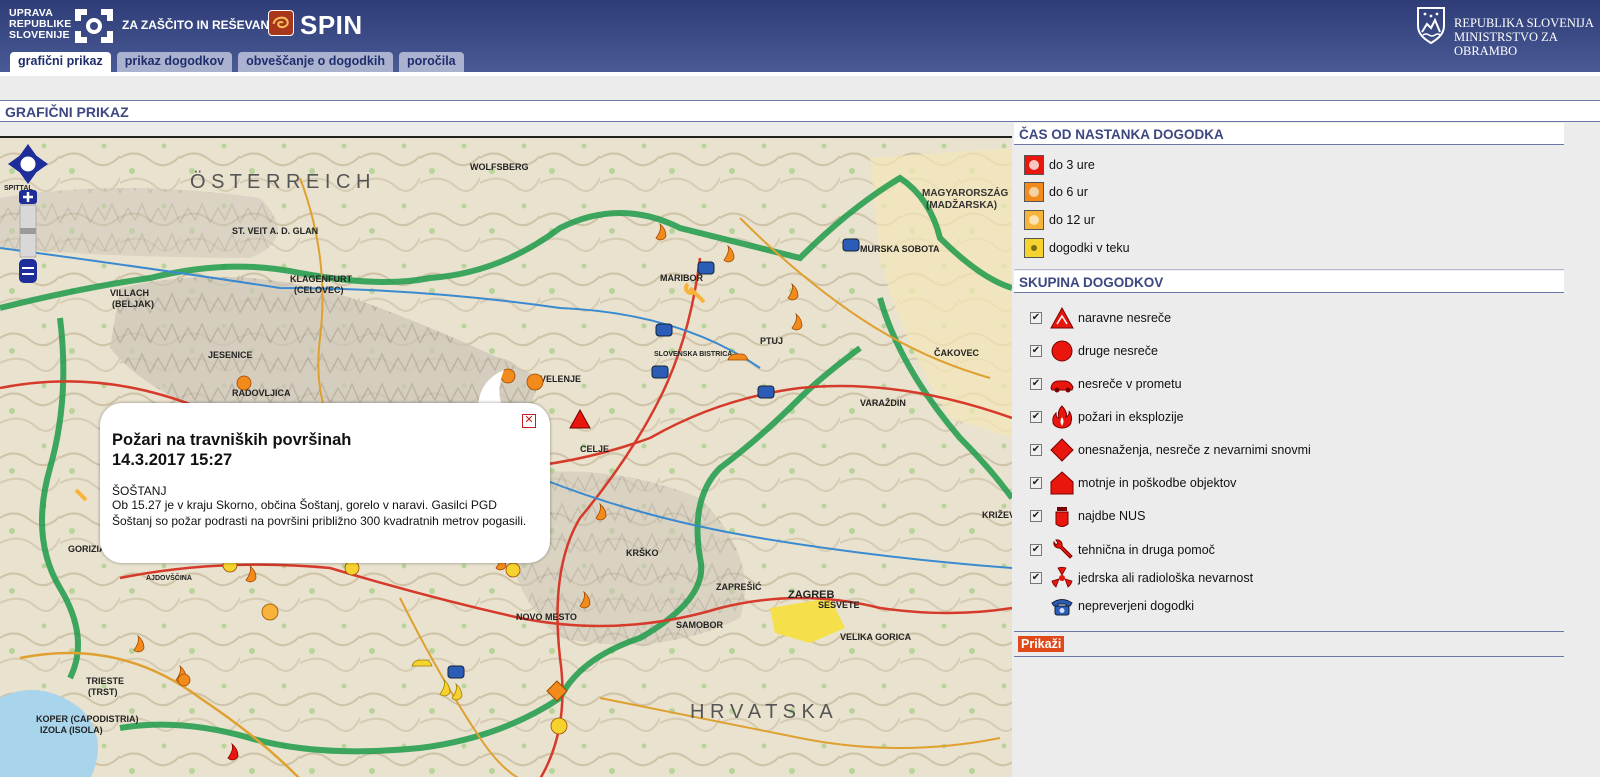 This screenshot has height=777, width=1600. What do you see at coordinates (1062, 483) in the screenshot?
I see `building-damage-icon` at bounding box center [1062, 483].